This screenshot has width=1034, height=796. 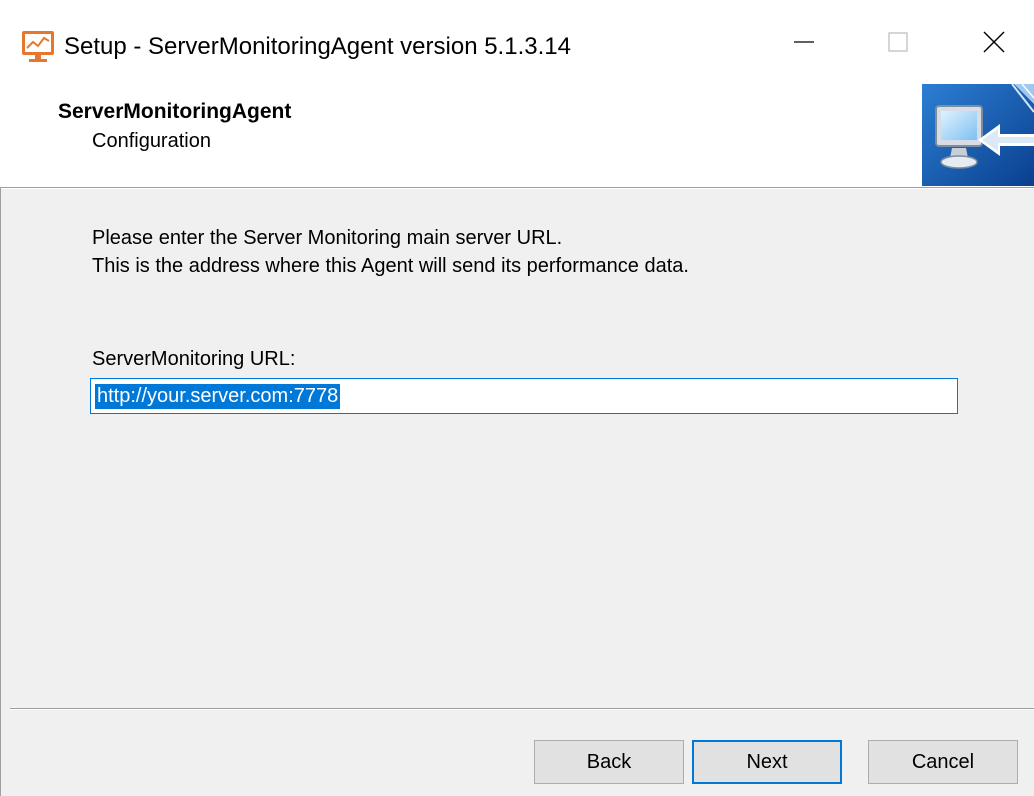 I want to click on url-input: http://your.server.com:7778, so click(x=524, y=396).